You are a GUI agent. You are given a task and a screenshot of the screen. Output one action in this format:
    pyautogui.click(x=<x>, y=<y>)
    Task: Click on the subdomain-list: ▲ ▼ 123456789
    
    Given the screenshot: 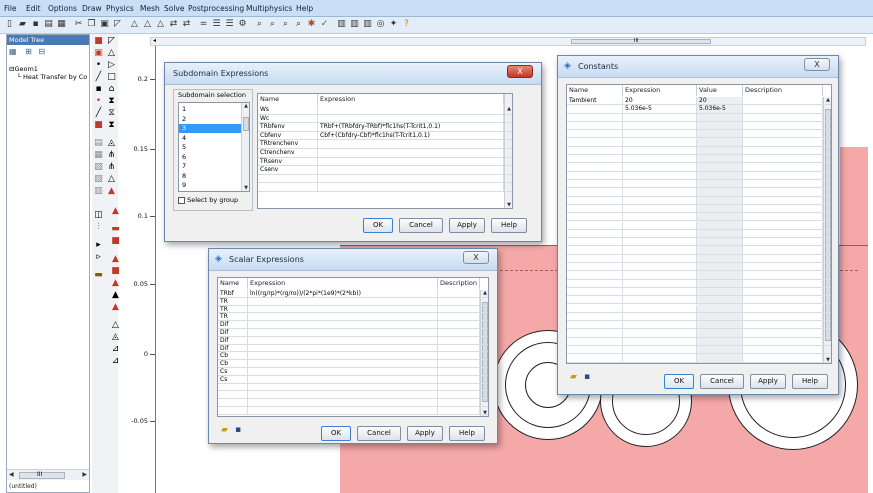 What is the action you would take?
    pyautogui.click(x=214, y=147)
    